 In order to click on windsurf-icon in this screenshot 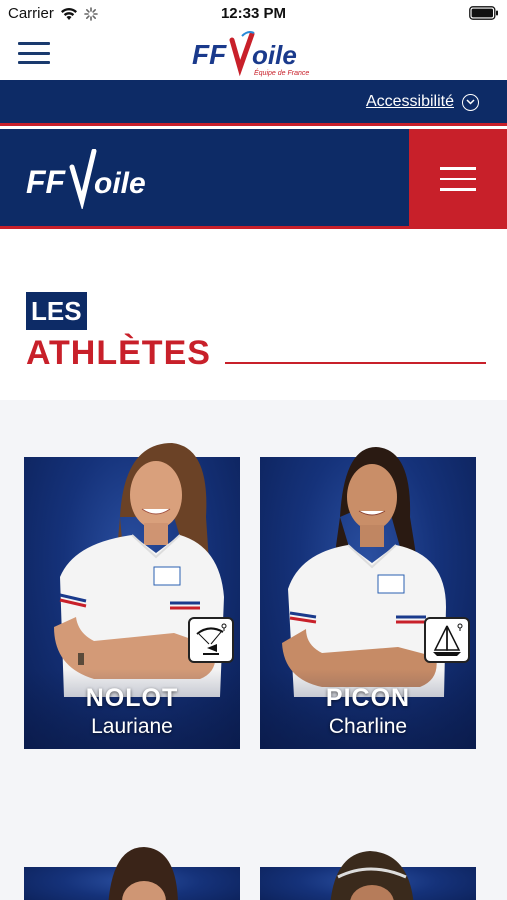, I will do `click(447, 640)`.